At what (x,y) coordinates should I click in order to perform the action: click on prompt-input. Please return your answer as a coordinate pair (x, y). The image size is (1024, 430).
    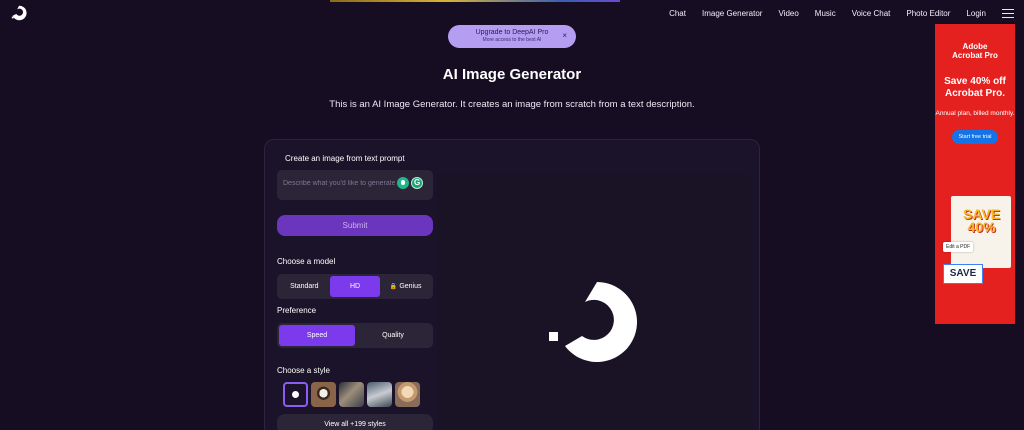
    Looking at the image, I should click on (339, 183).